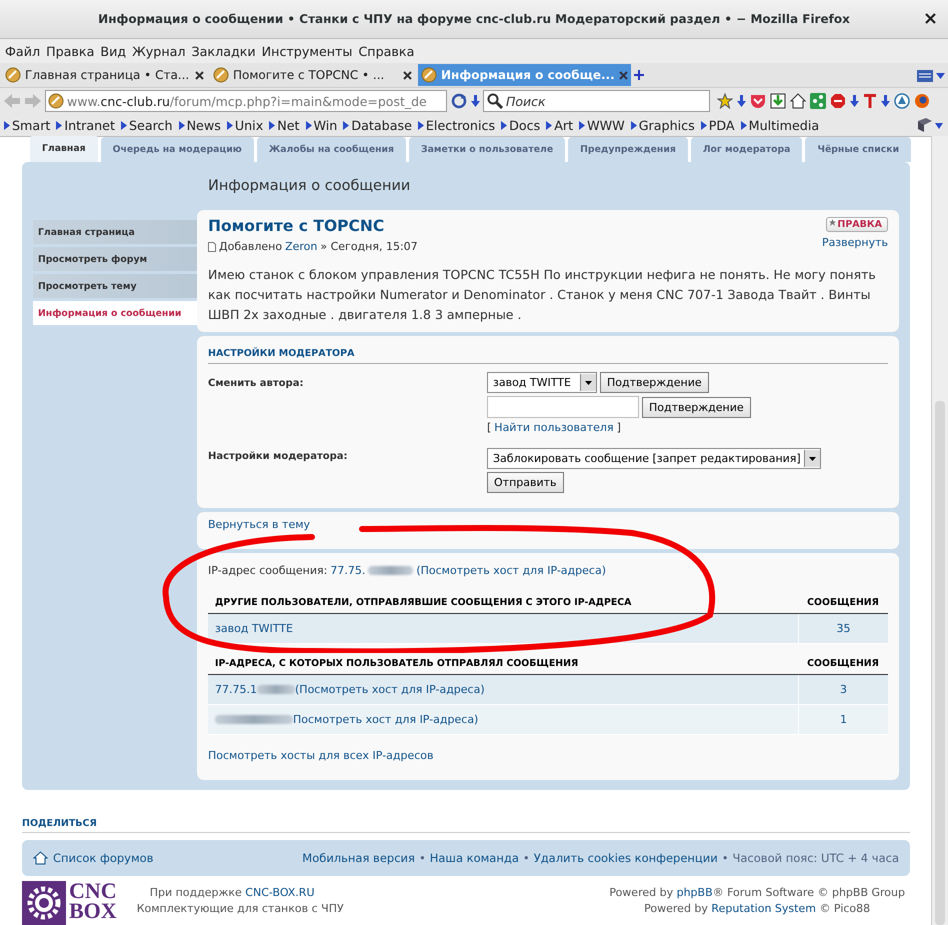 The height and width of the screenshot is (925, 948). I want to click on bookmark-item: News, so click(199, 125).